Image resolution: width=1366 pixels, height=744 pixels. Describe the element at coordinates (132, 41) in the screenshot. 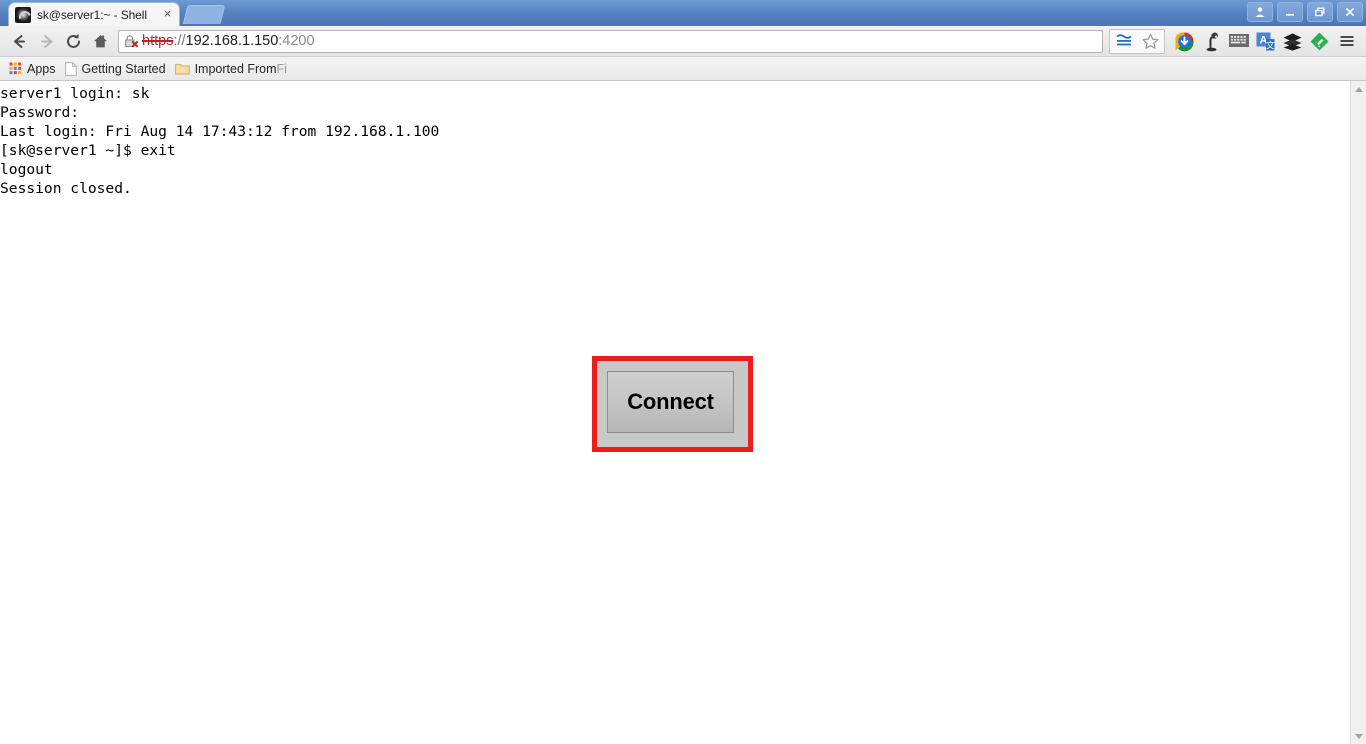

I see `insecure-lock-icon` at that location.